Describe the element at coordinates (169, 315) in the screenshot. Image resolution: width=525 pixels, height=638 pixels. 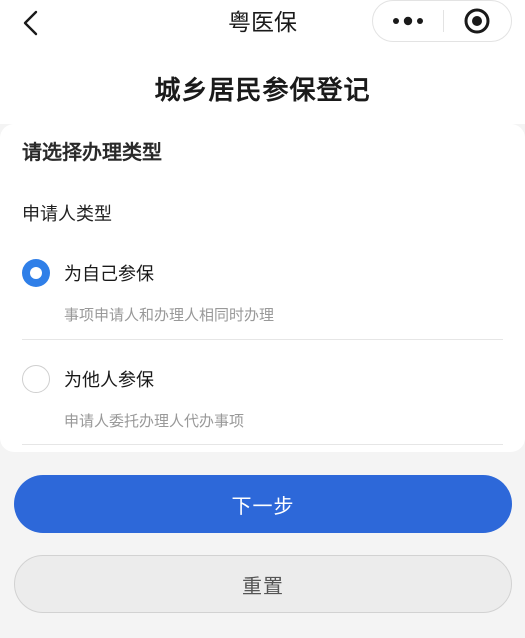
I see `option-description: 事项申请人和办理人相同时办理` at that location.